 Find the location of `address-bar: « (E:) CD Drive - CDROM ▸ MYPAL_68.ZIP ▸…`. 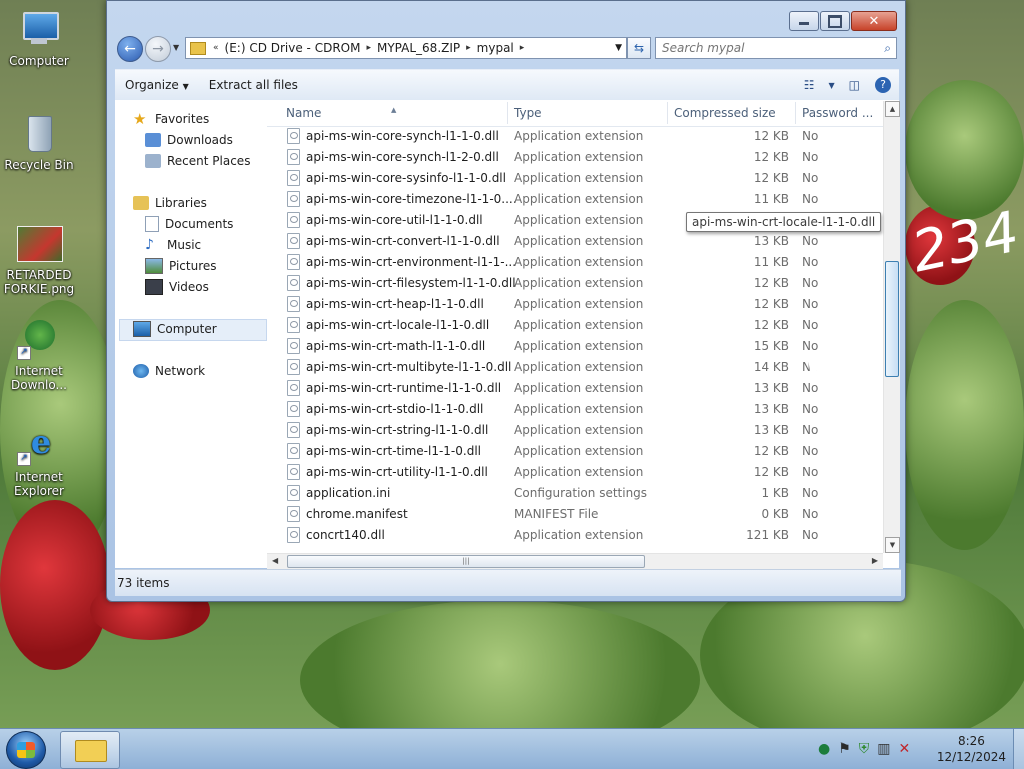

address-bar: « (E:) CD Drive - CDROM ▸ MYPAL_68.ZIP ▸… is located at coordinates (406, 48).